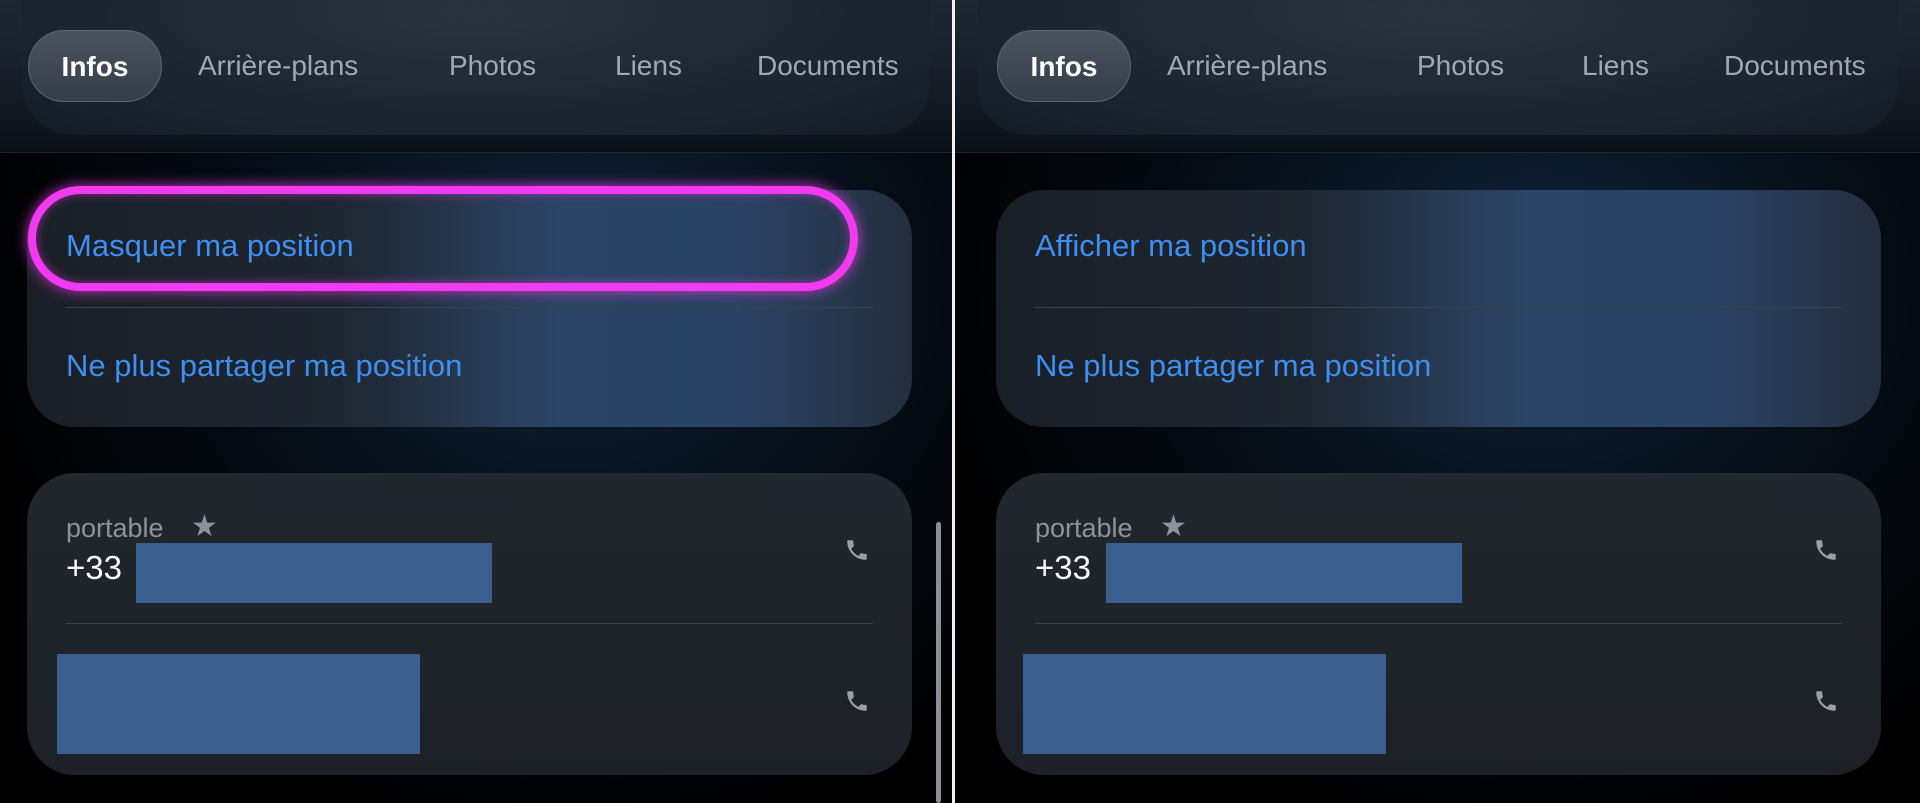 The width and height of the screenshot is (1920, 803). I want to click on highlight-outline, so click(443, 238).